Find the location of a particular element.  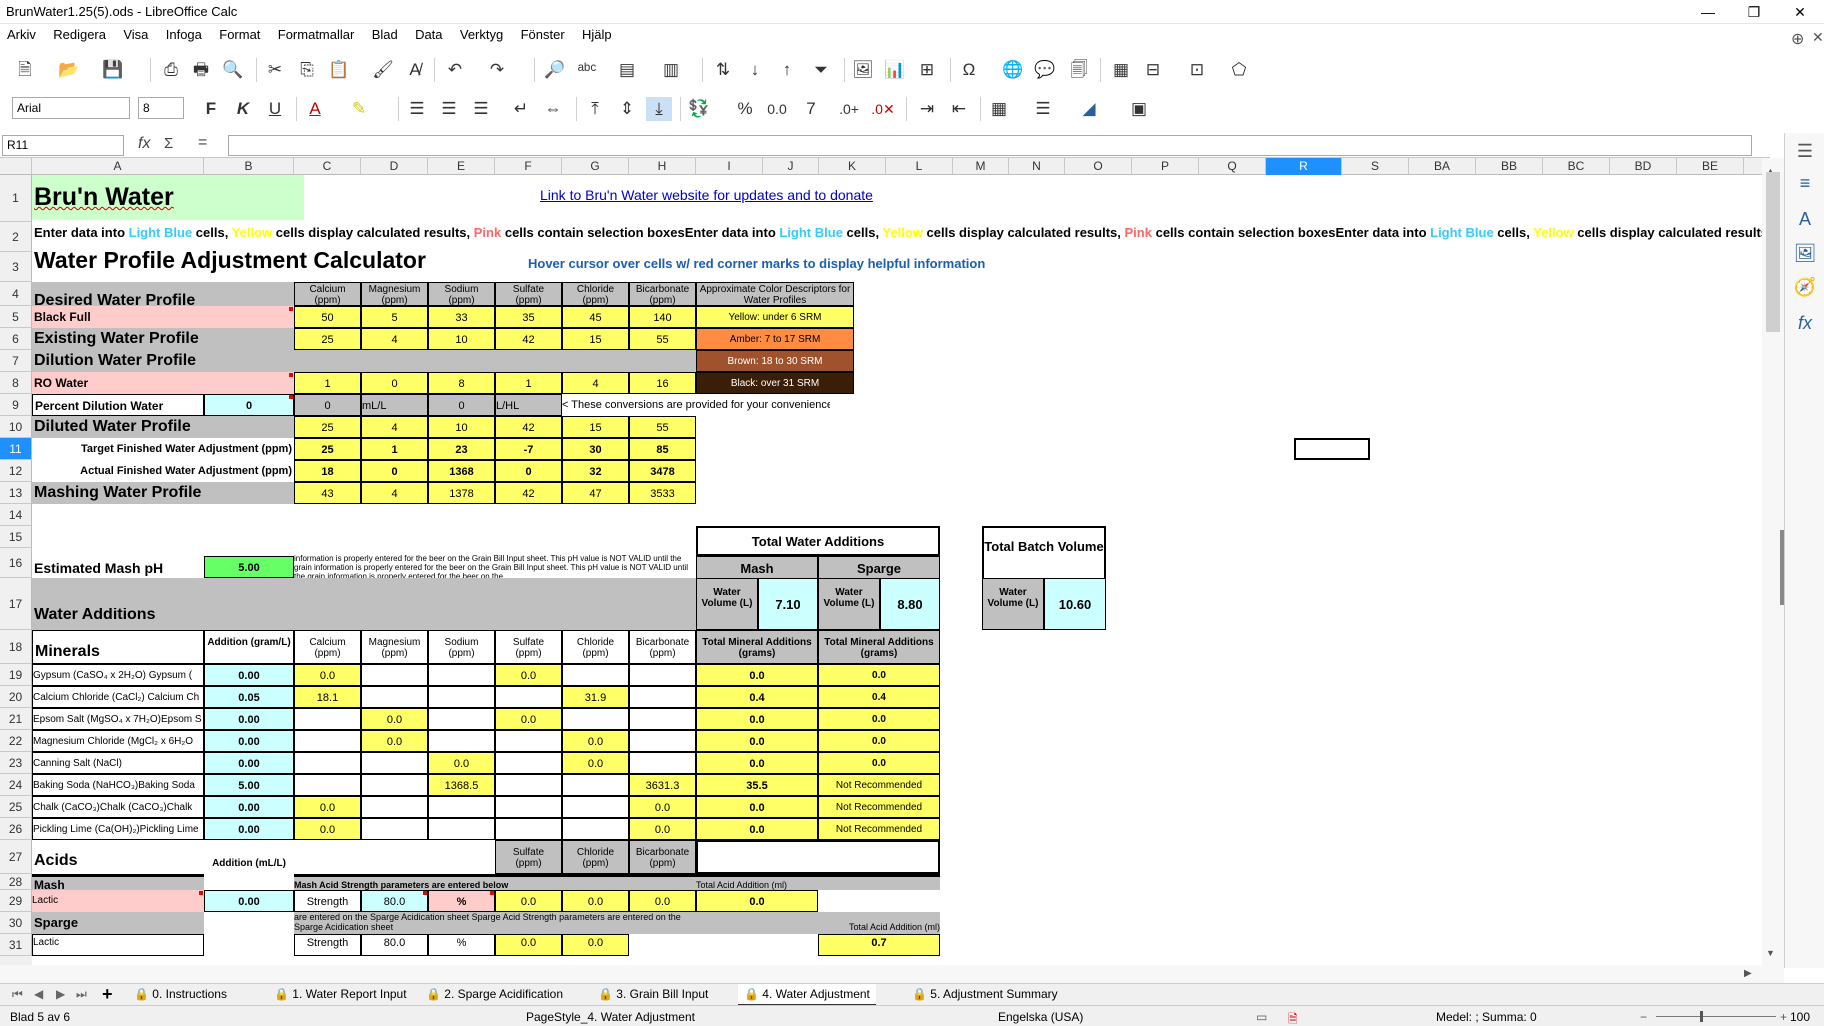

row-header-2: 2 is located at coordinates (16, 237).